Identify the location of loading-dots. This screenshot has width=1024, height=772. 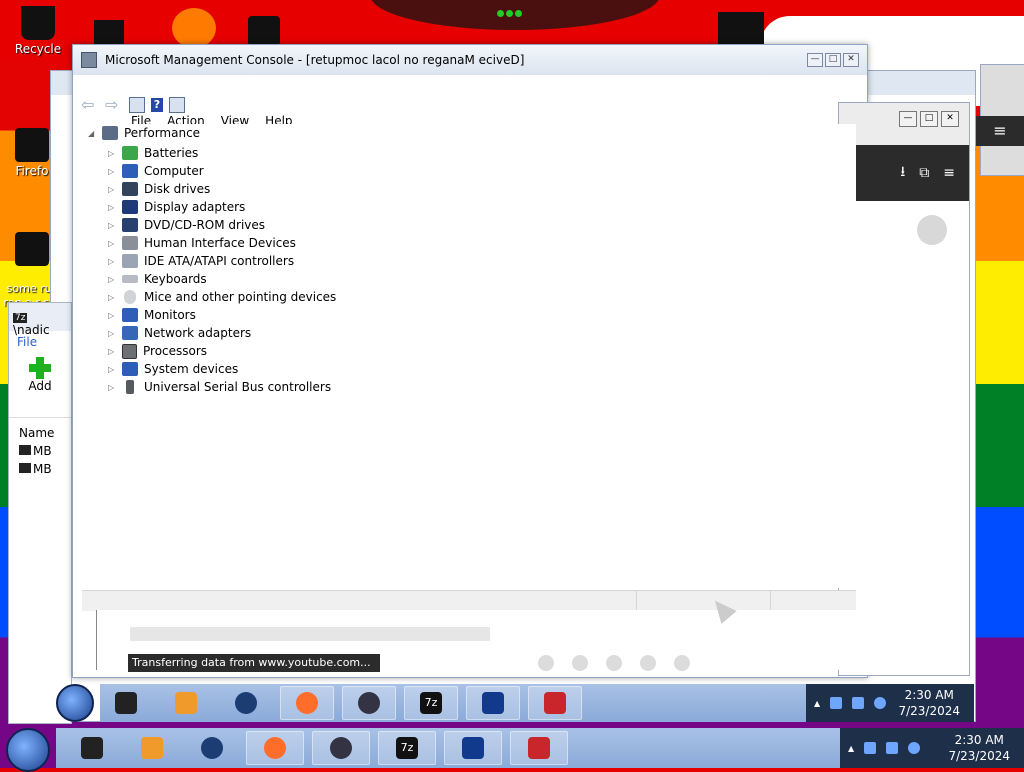
(614, 663).